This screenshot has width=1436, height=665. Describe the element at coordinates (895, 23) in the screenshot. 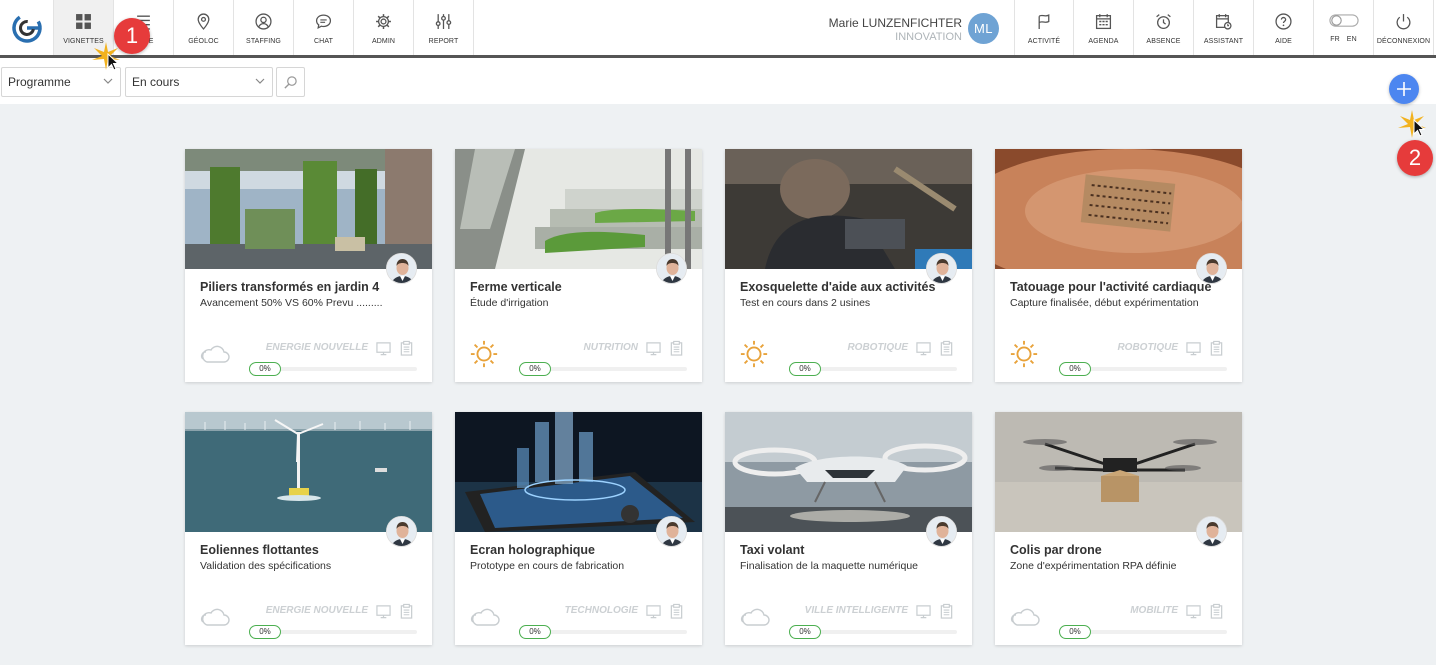

I see `user-name: Marie LUNZENFICHTER` at that location.